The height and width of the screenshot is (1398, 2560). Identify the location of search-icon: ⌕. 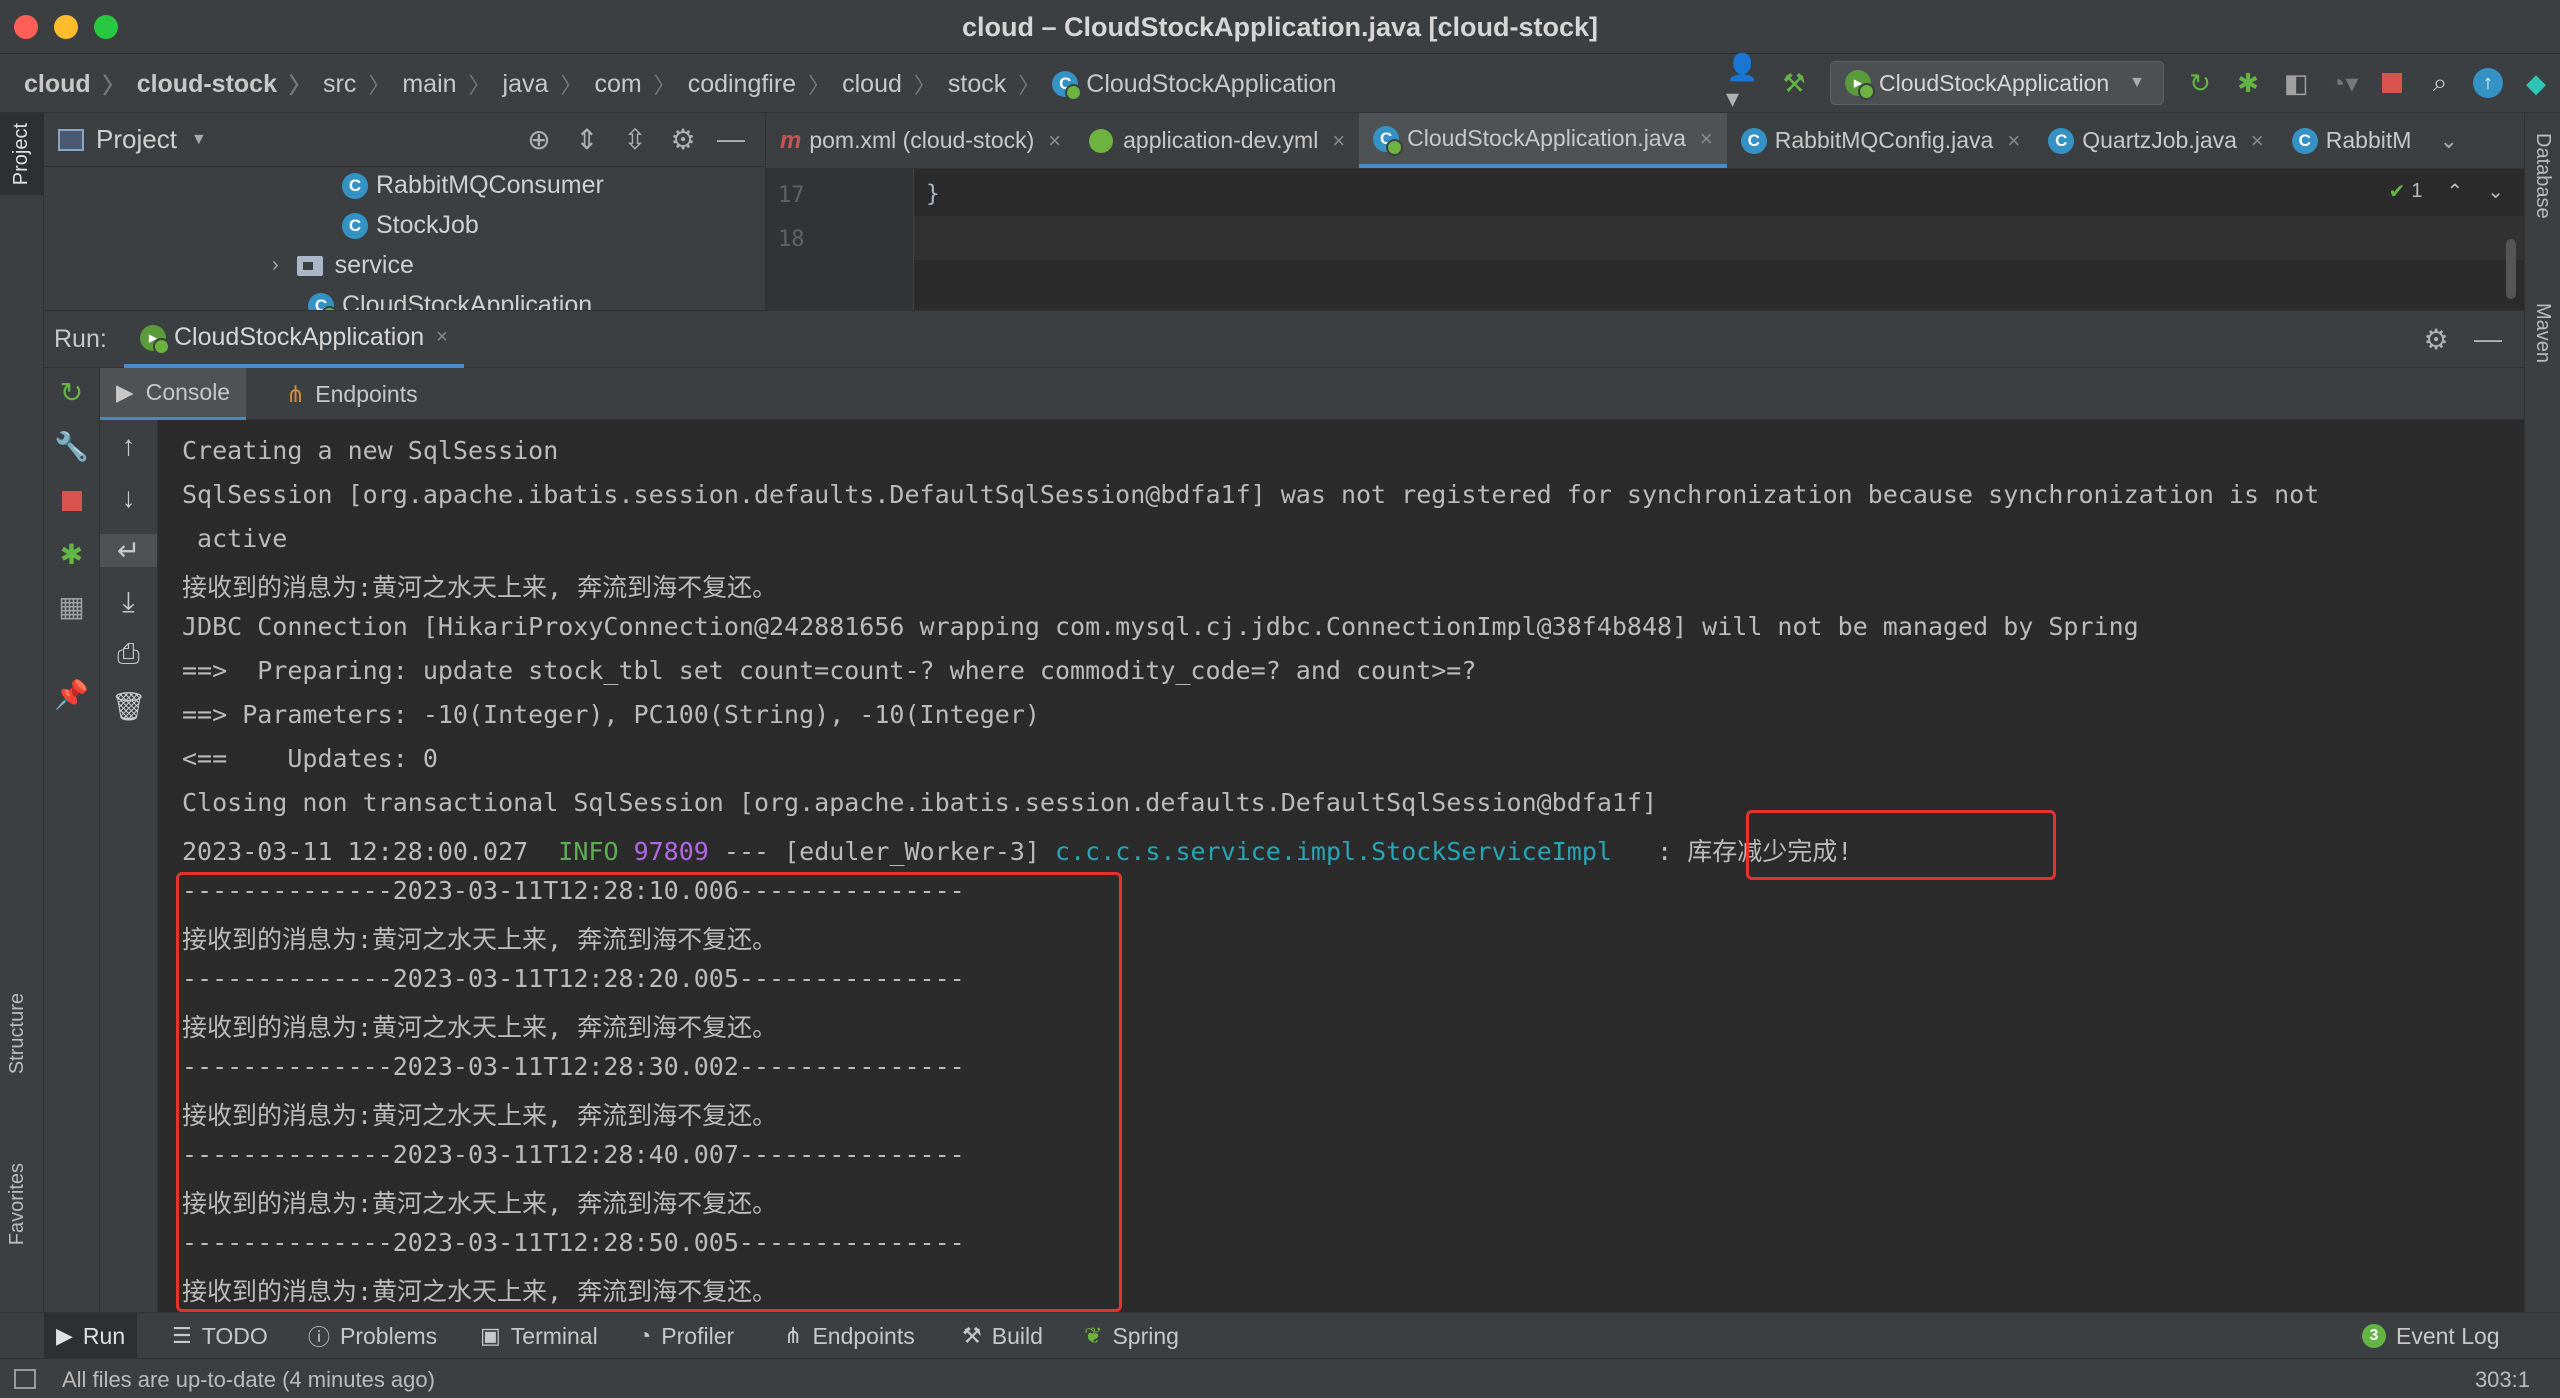
(2440, 83).